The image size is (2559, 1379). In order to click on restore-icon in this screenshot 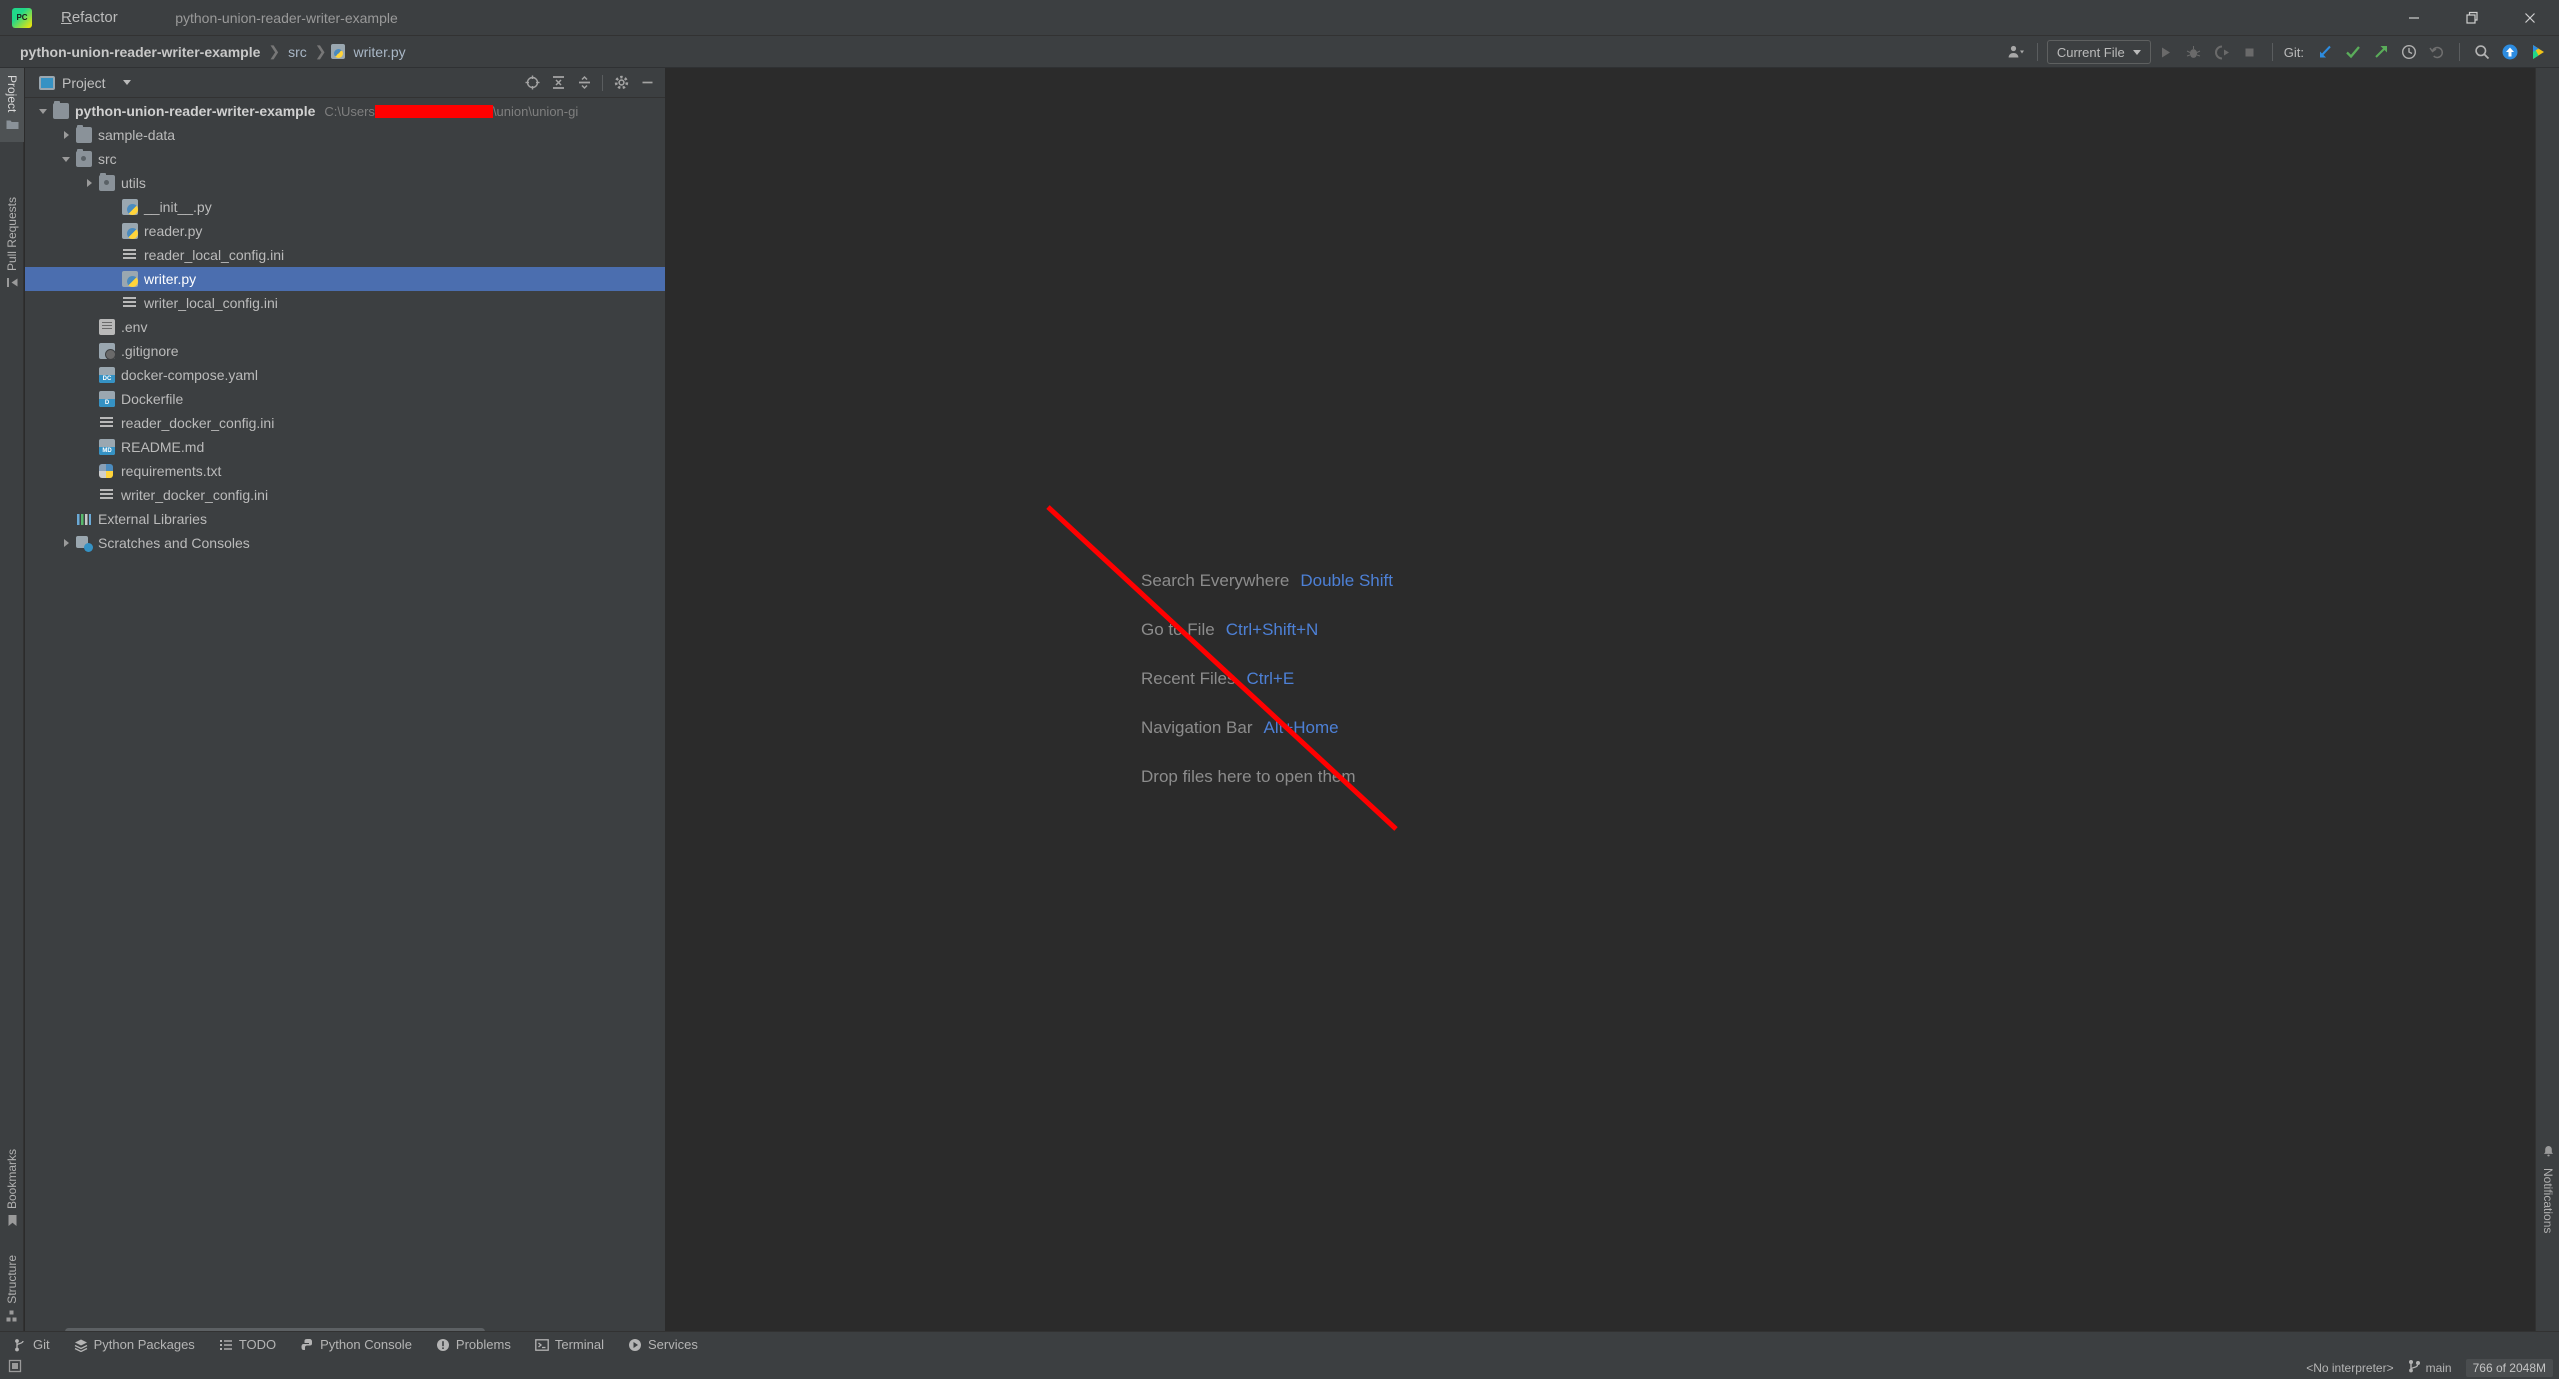, I will do `click(2472, 18)`.